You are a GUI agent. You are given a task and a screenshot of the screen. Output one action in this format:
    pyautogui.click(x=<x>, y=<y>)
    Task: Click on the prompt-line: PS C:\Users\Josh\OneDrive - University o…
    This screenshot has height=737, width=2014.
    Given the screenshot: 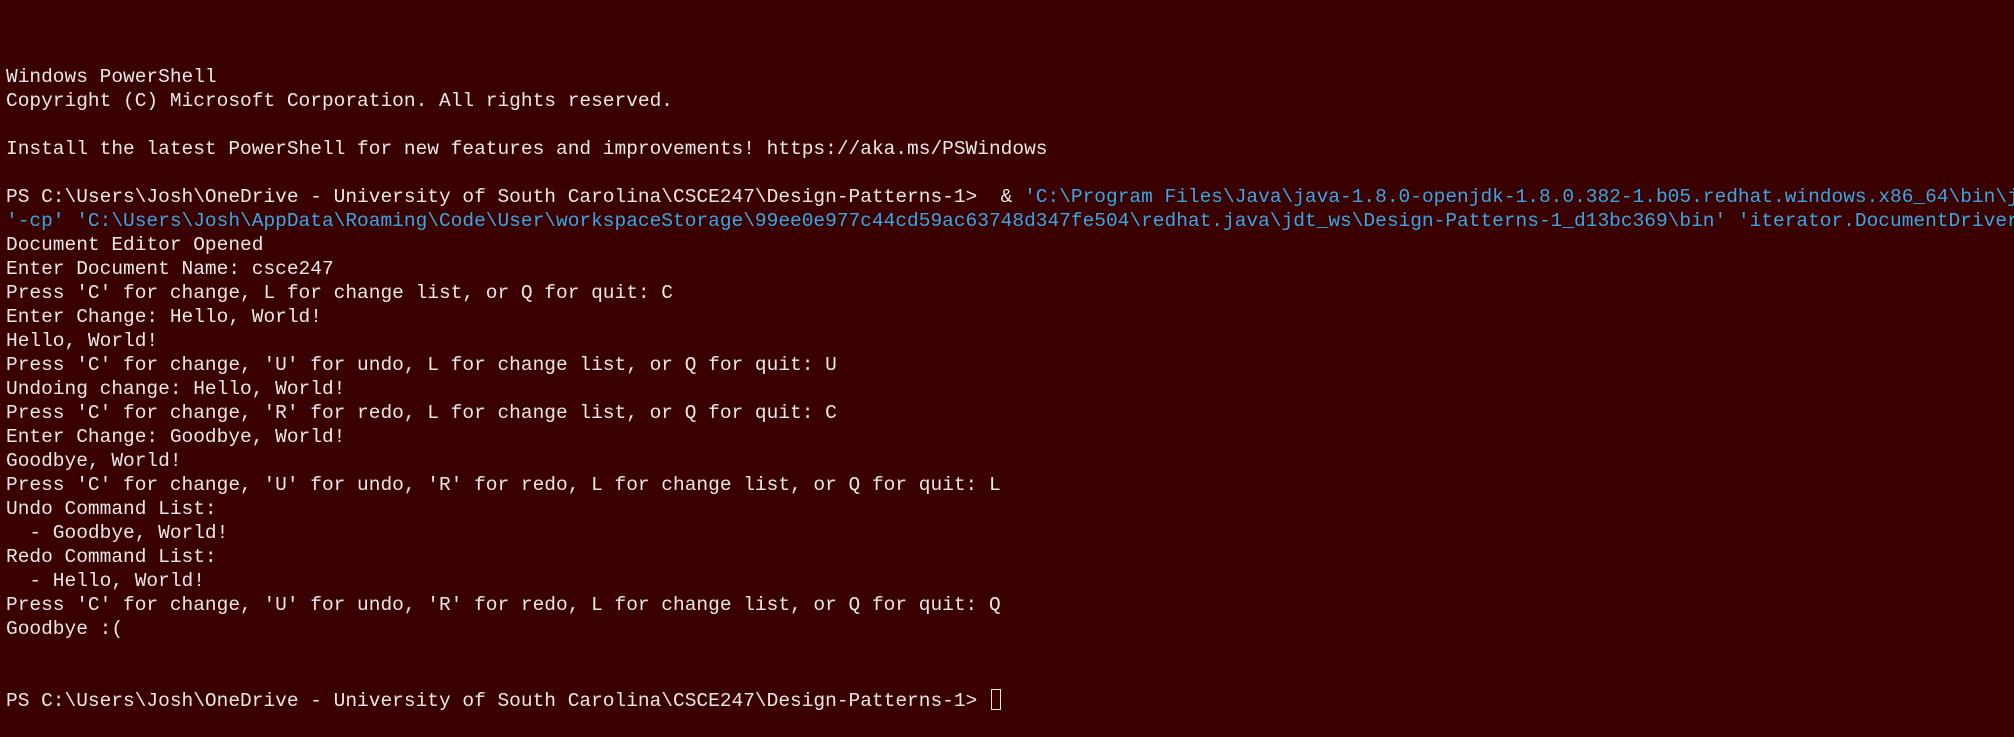 What is the action you would take?
    pyautogui.click(x=1007, y=701)
    